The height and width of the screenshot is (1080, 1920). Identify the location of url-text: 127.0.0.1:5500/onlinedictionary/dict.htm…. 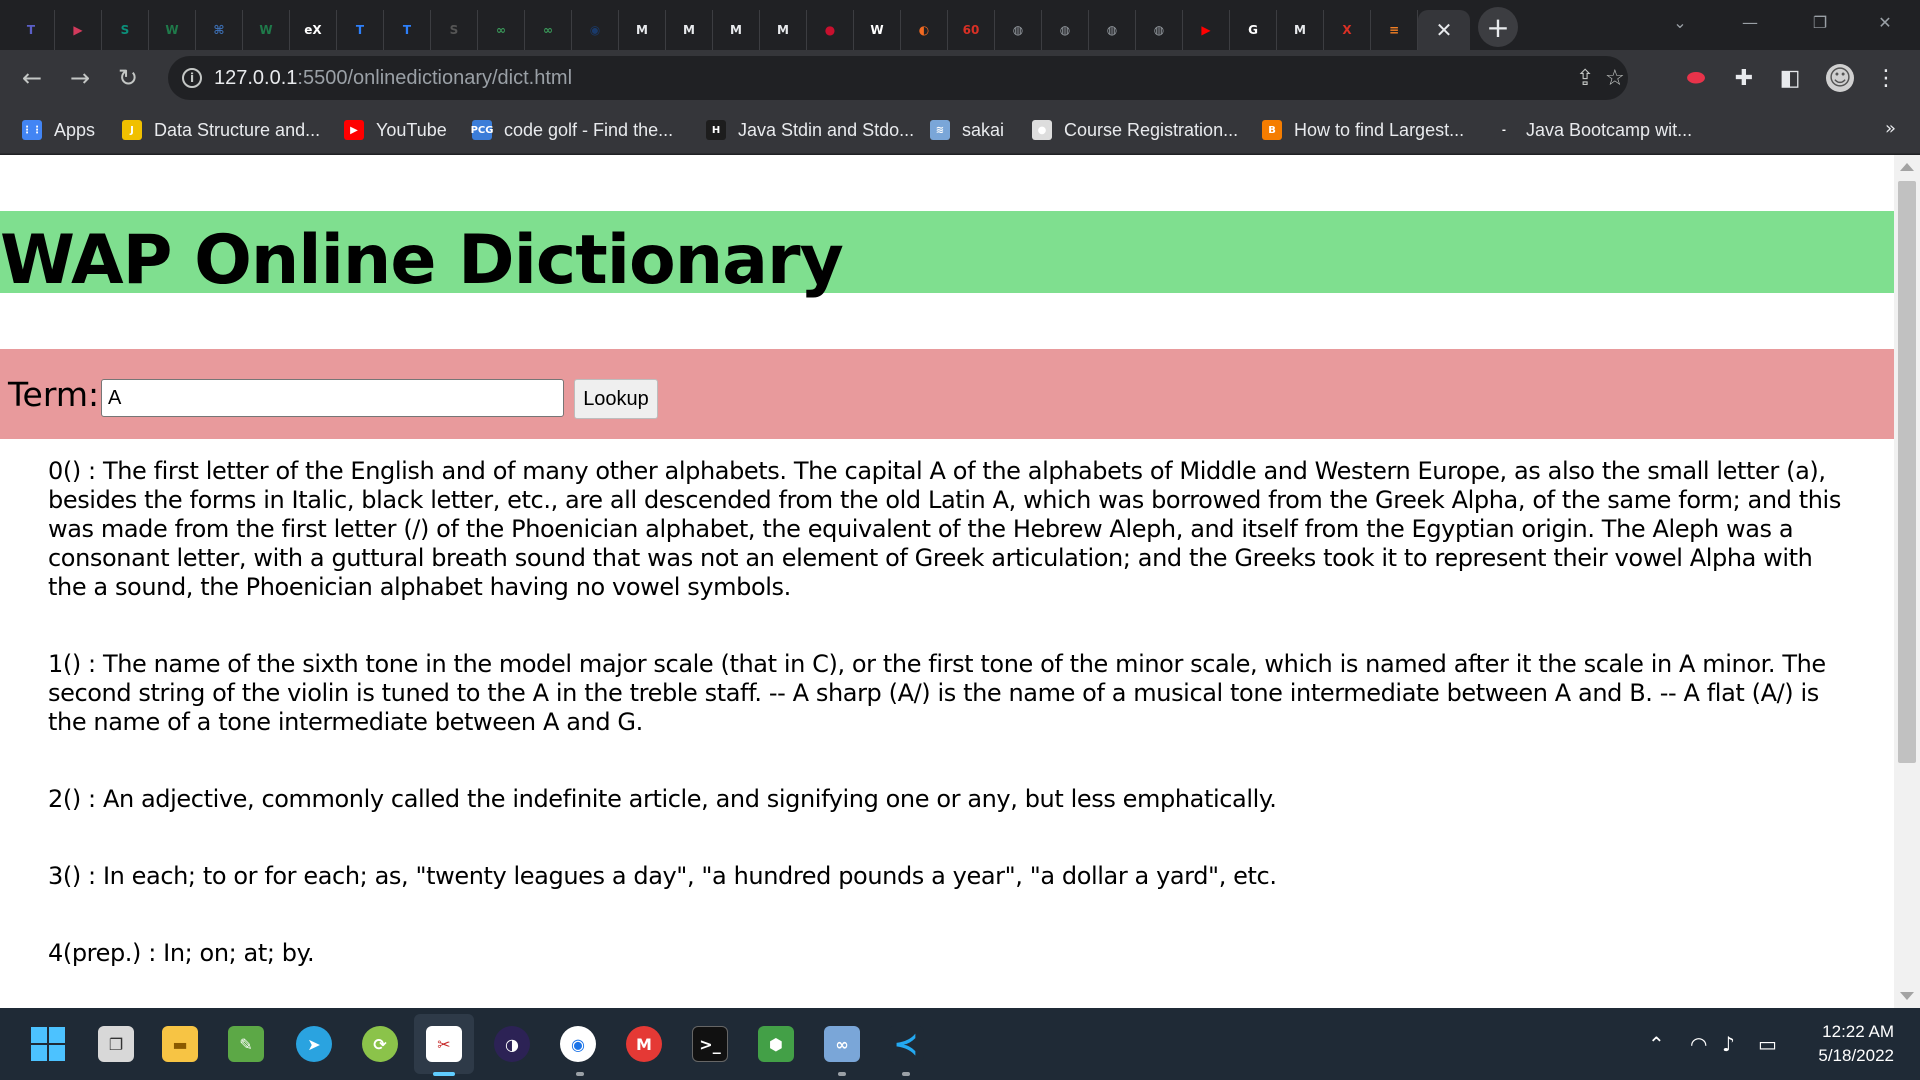
(393, 78).